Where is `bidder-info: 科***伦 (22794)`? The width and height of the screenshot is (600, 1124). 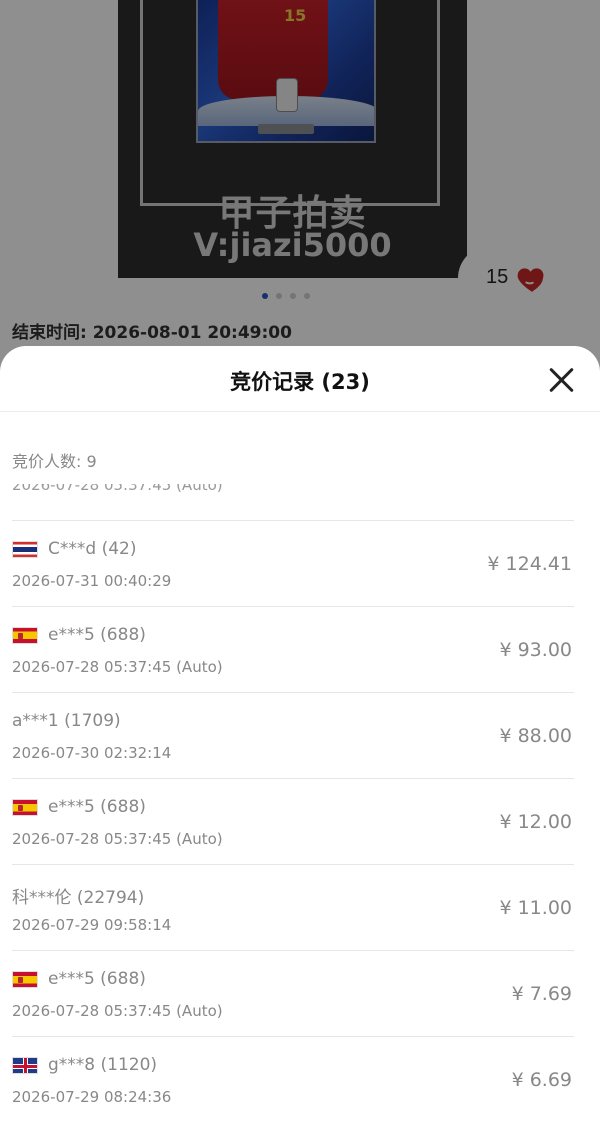
bidder-info: 科***伦 (22794) is located at coordinates (78, 895).